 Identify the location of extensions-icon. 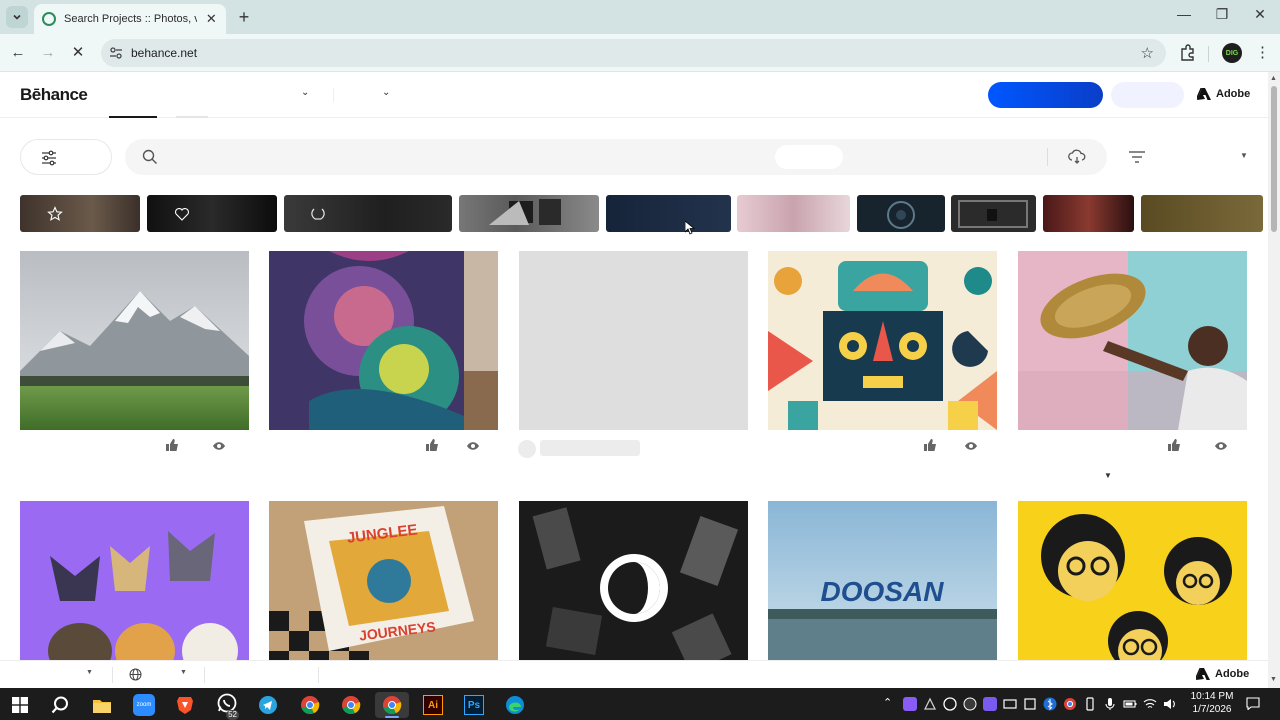
(1187, 53).